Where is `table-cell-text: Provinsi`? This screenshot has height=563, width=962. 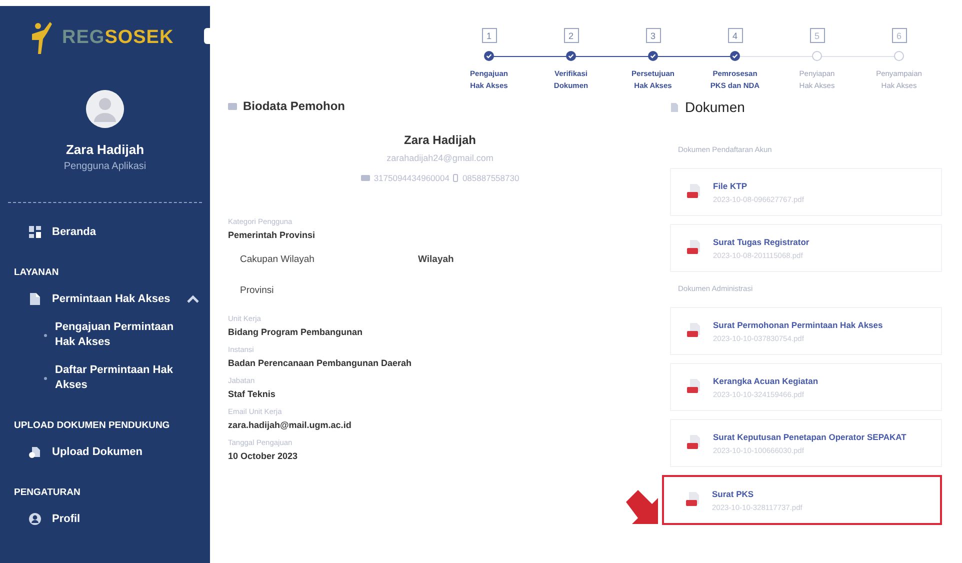 table-cell-text: Provinsi is located at coordinates (257, 290).